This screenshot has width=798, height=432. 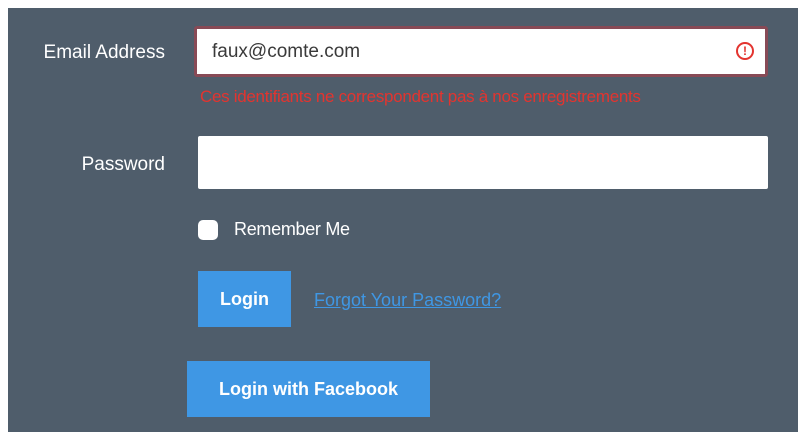 What do you see at coordinates (244, 299) in the screenshot?
I see `login-button: Login` at bounding box center [244, 299].